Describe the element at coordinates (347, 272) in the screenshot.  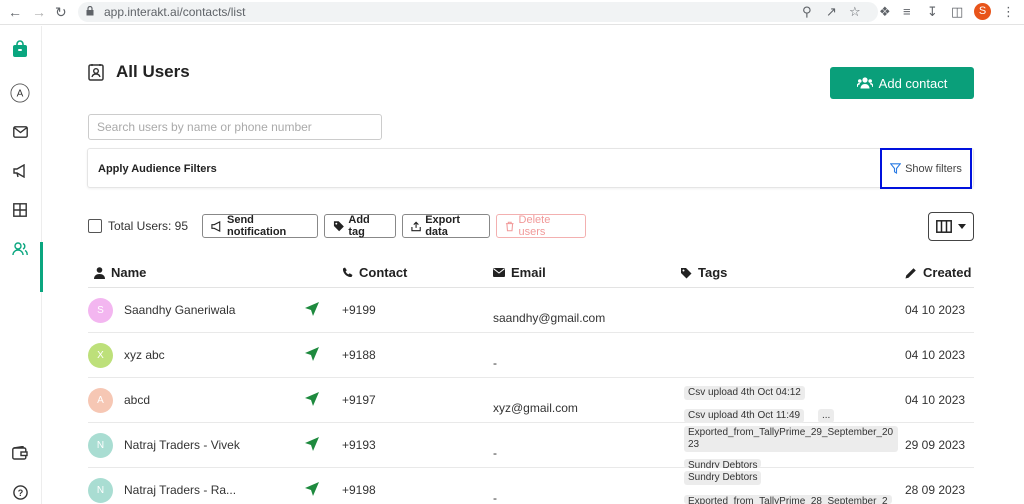
I see `phone-icon` at that location.